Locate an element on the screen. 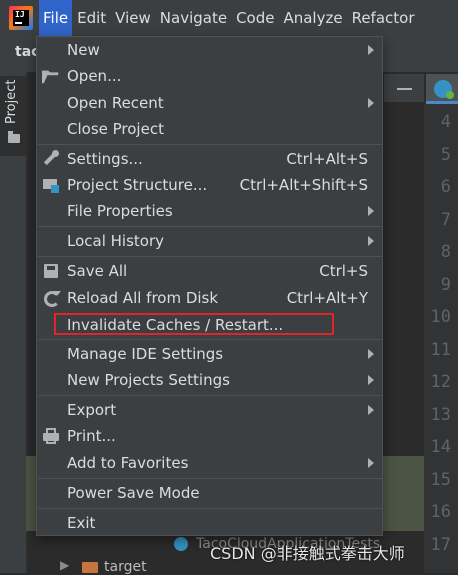 Image resolution: width=458 pixels, height=575 pixels. menu-item-label: Manage IDE Settings is located at coordinates (145, 354).